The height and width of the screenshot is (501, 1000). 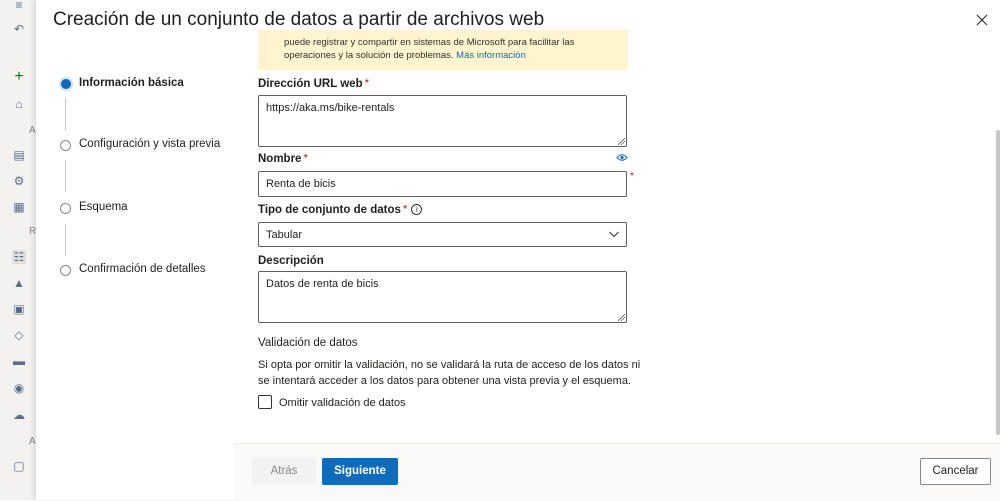 I want to click on automl-icon: ⚙, so click(x=19, y=181).